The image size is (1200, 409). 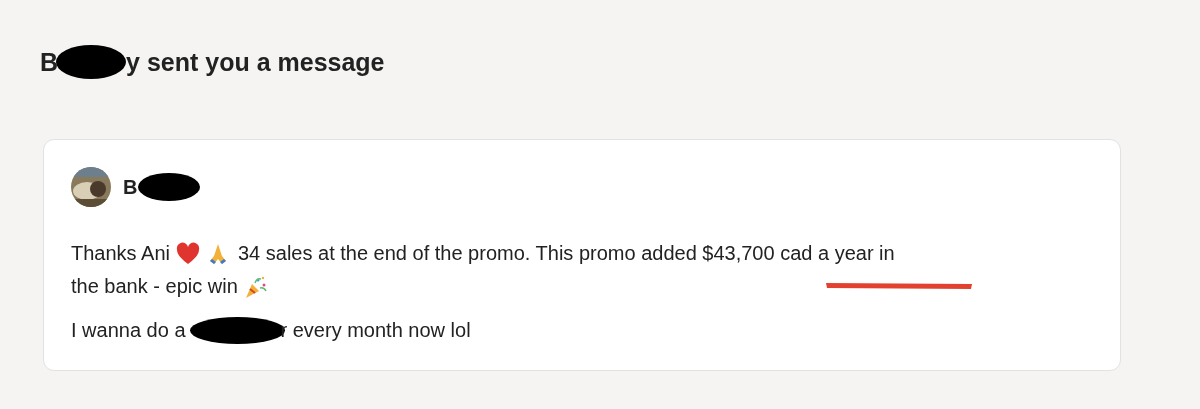 What do you see at coordinates (375, 330) in the screenshot?
I see `message-text: r every month now lol` at bounding box center [375, 330].